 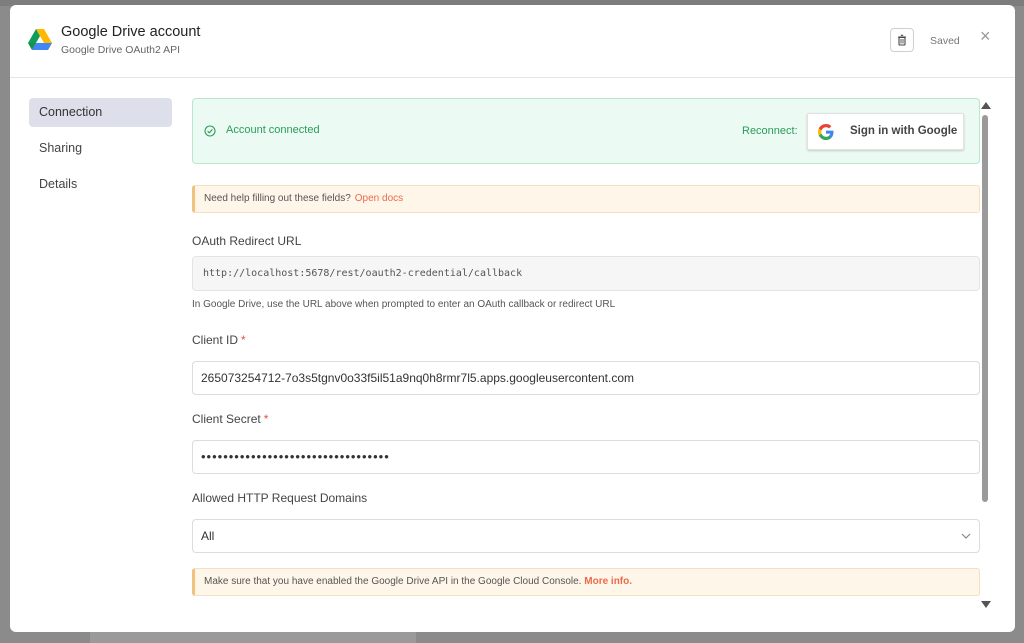 What do you see at coordinates (247, 241) in the screenshot?
I see `redirect-url-label: OAuth Redirect URL` at bounding box center [247, 241].